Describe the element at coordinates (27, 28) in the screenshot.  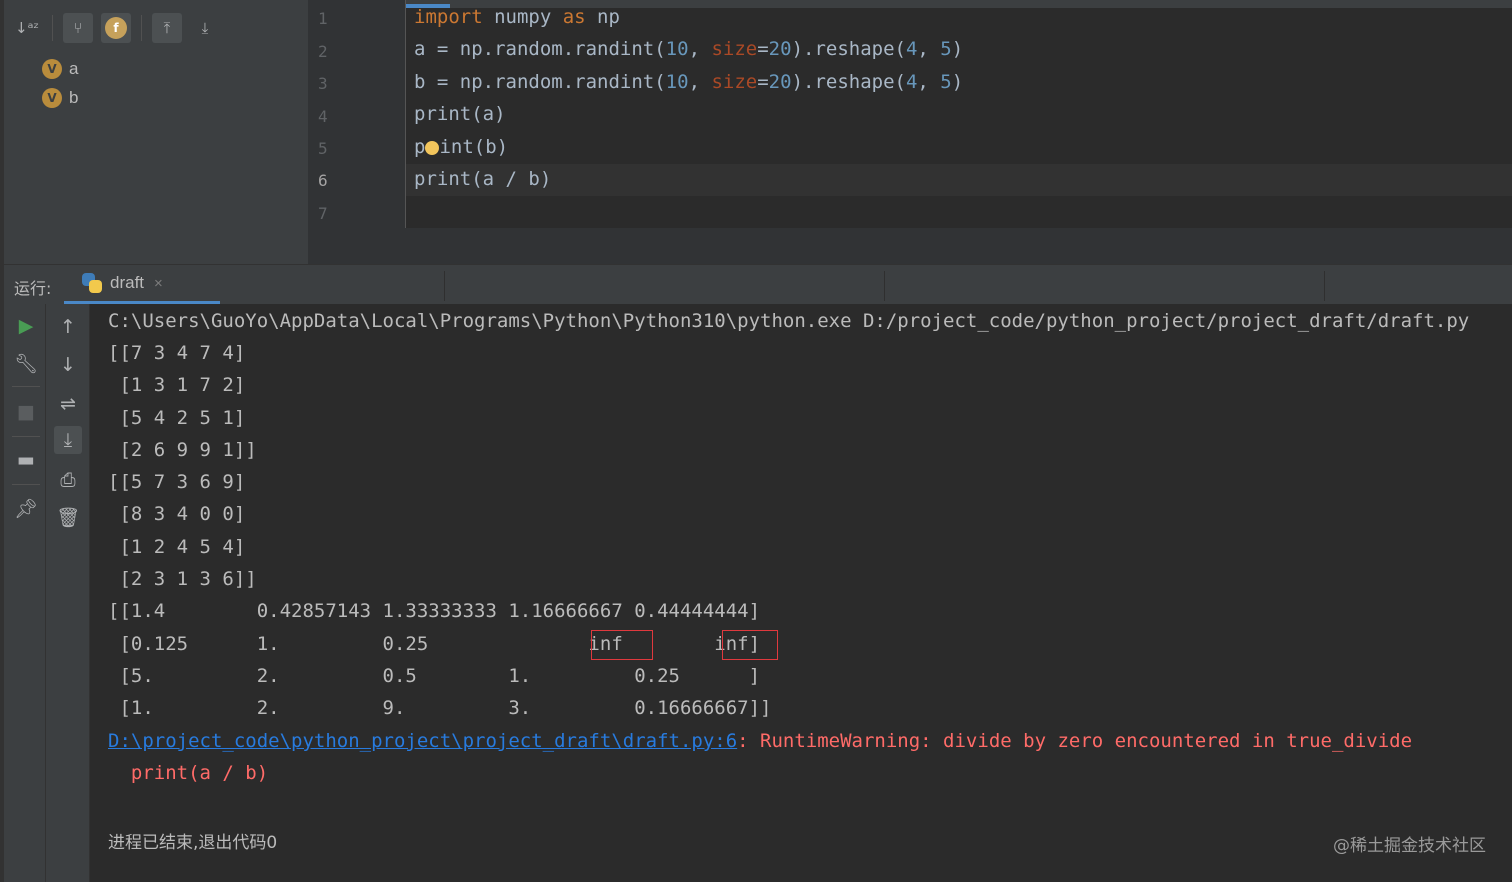
I see `sort-alphabetically-icon: ↓ᵃᶻ` at that location.